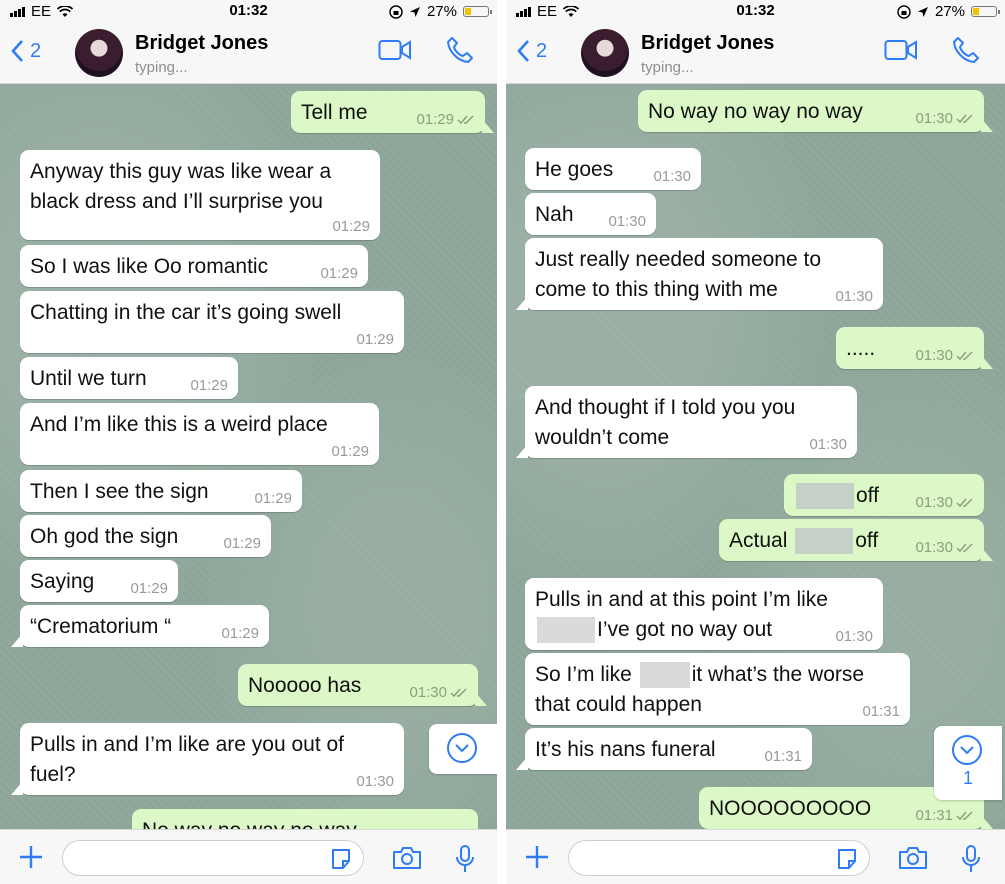 Image resolution: width=1005 pixels, height=884 pixels. What do you see at coordinates (613, 169) in the screenshot?
I see `message-bubble: He goes 01:30` at bounding box center [613, 169].